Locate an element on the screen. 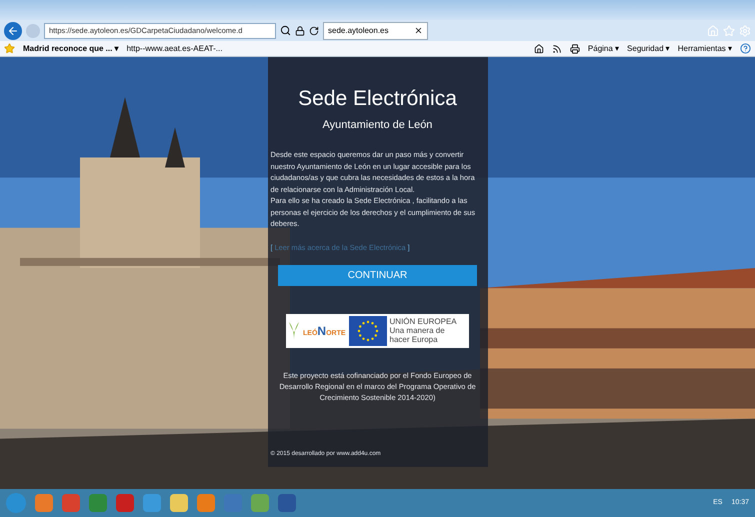 This screenshot has width=755, height=517. back-arrow-icon is located at coordinates (13, 30).